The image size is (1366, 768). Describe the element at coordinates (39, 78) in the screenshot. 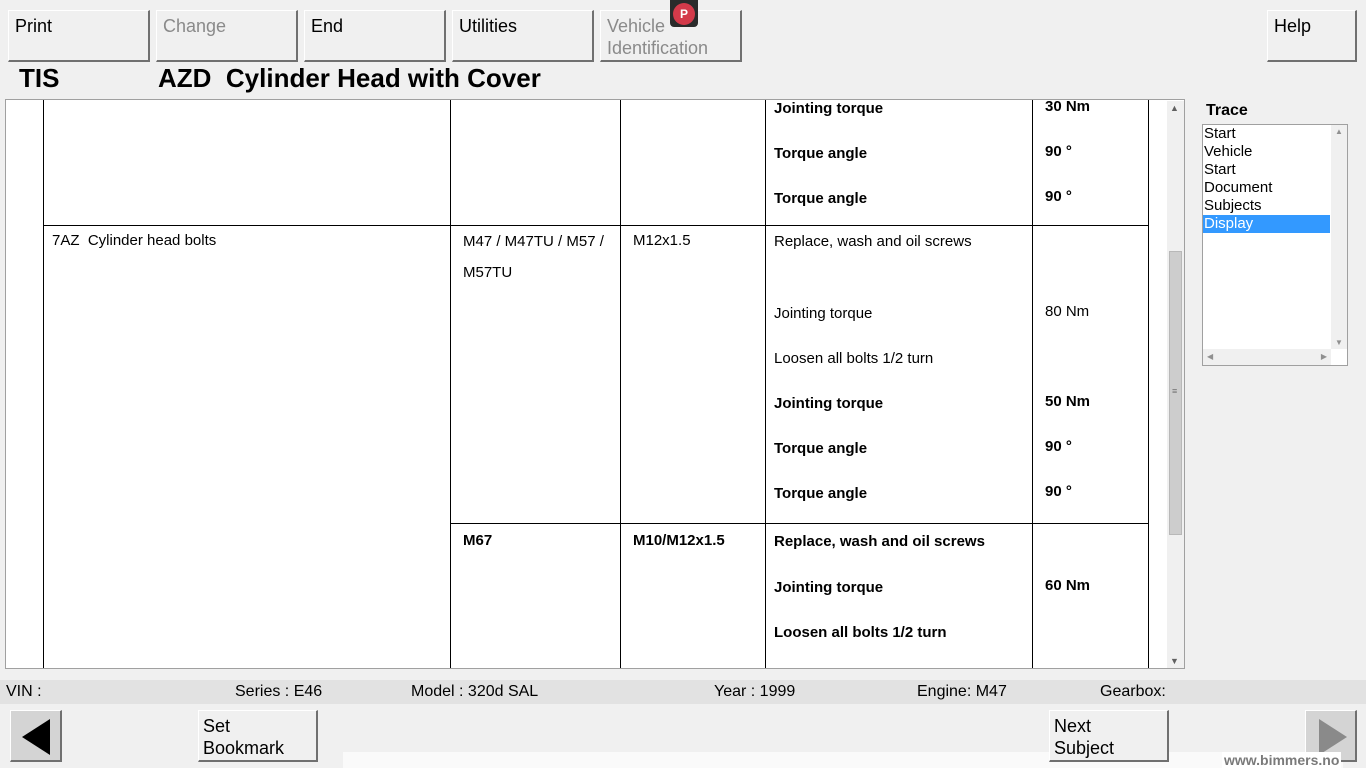

I see `app-title: TIS` at that location.